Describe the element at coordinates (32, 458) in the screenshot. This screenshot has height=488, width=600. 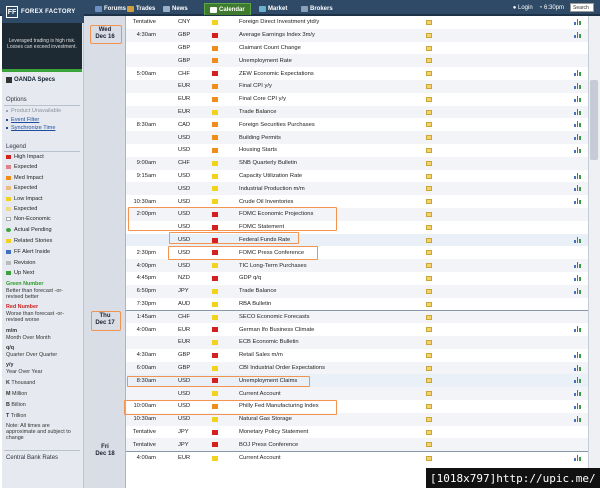
I see `central-bank-rates-header: Central Bank Rates` at that location.